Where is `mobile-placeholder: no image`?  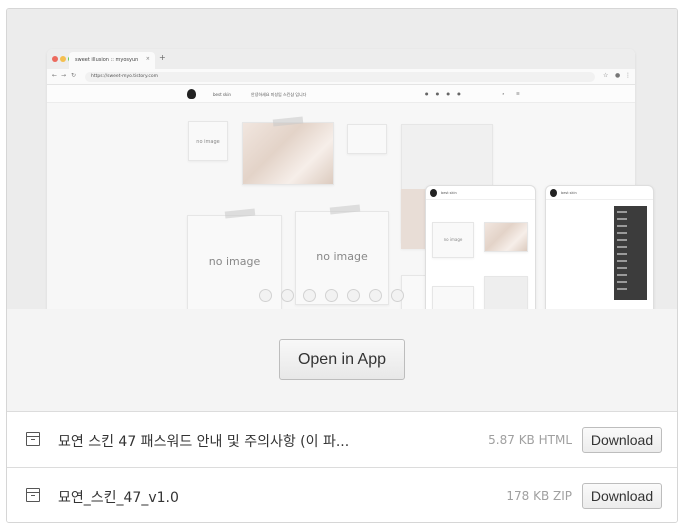
mobile-placeholder: no image is located at coordinates (453, 240).